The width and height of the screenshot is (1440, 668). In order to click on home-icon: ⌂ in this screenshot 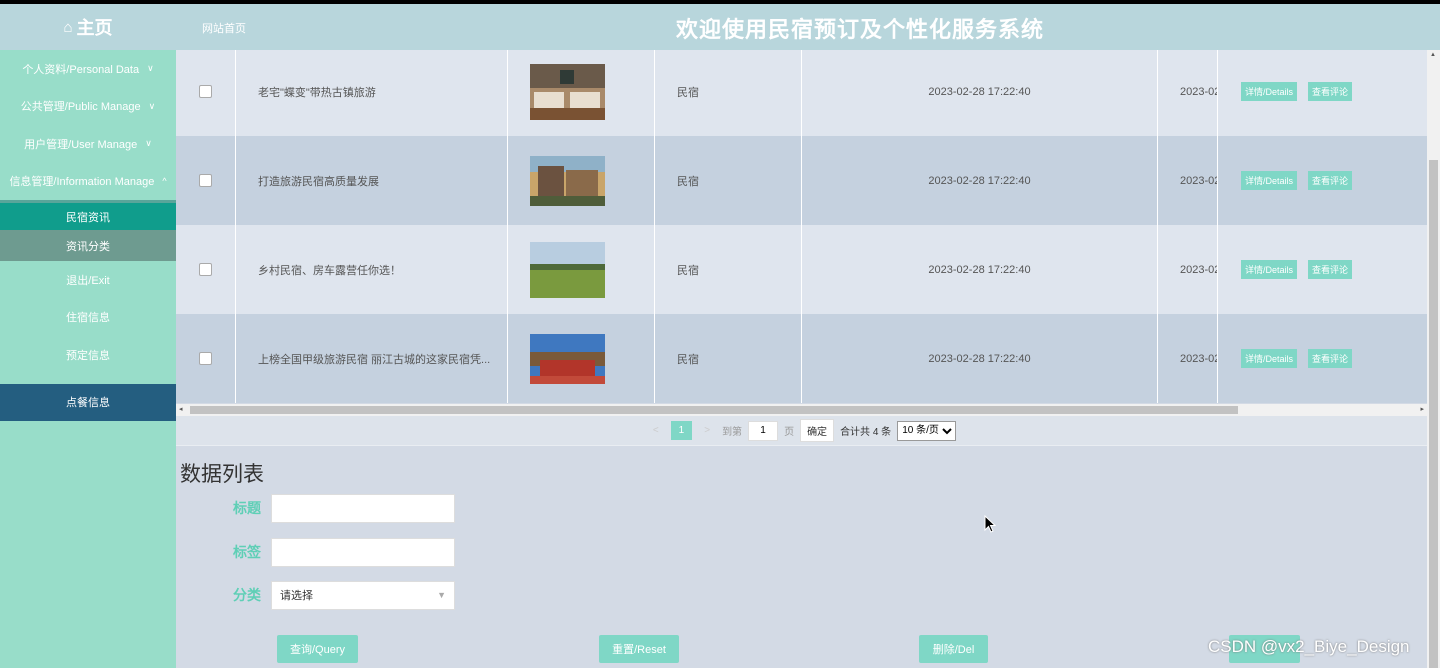, I will do `click(68, 27)`.